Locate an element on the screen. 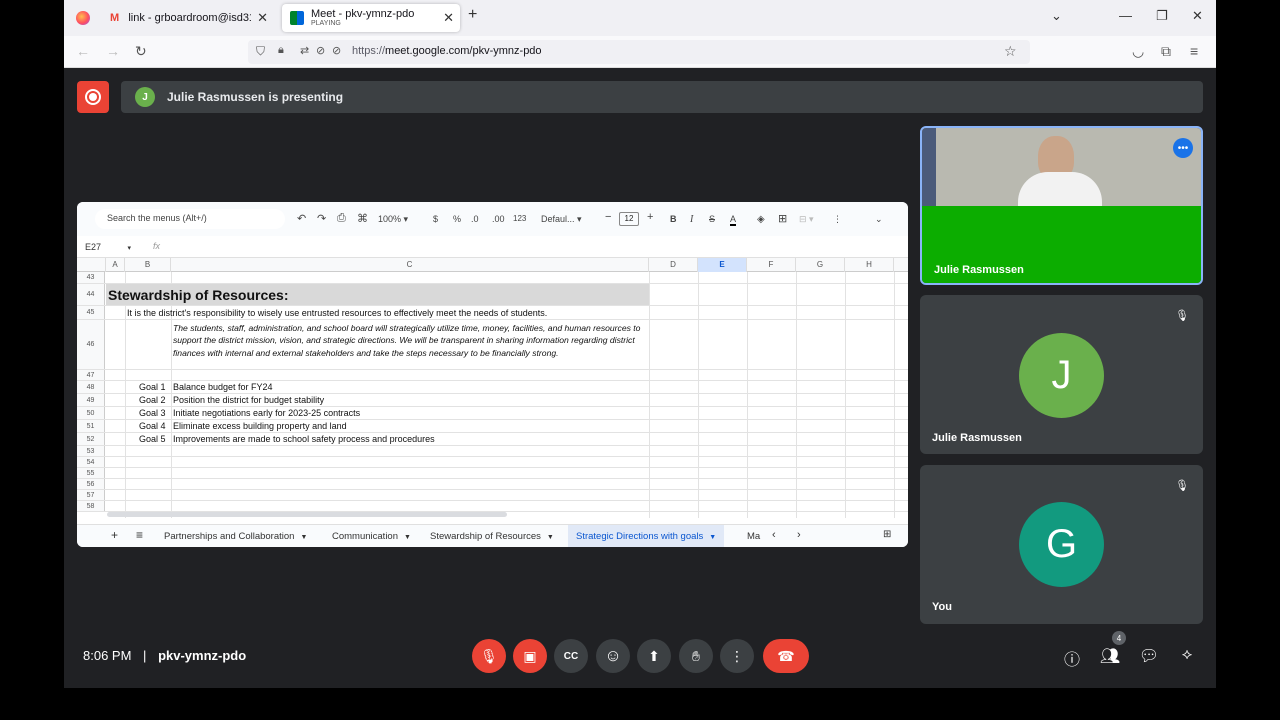 The image size is (1280, 720). text-color-icon: A is located at coordinates (733, 220).